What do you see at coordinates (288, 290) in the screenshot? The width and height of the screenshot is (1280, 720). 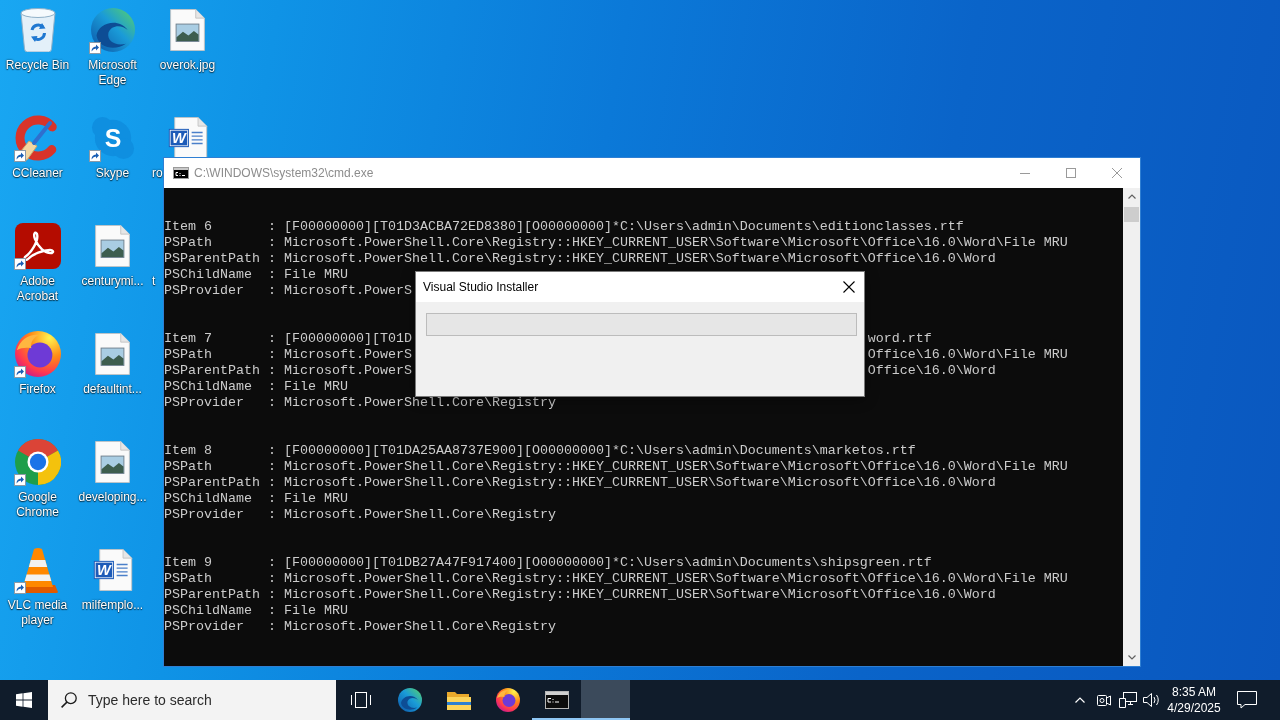 I see `console-line: PSProvider : Microsoft.PowerS` at bounding box center [288, 290].